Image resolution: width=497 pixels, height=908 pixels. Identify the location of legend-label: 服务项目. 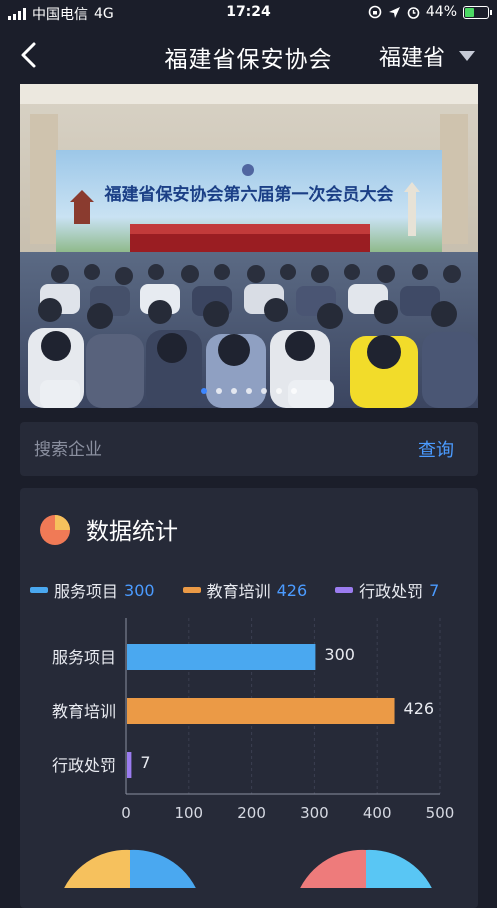
(86, 591).